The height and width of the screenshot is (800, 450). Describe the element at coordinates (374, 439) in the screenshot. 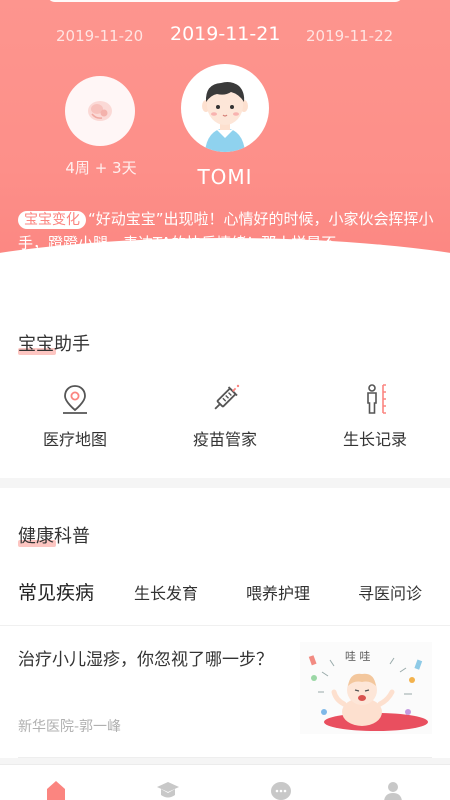

I see `growth-record-label: 生长记录` at that location.